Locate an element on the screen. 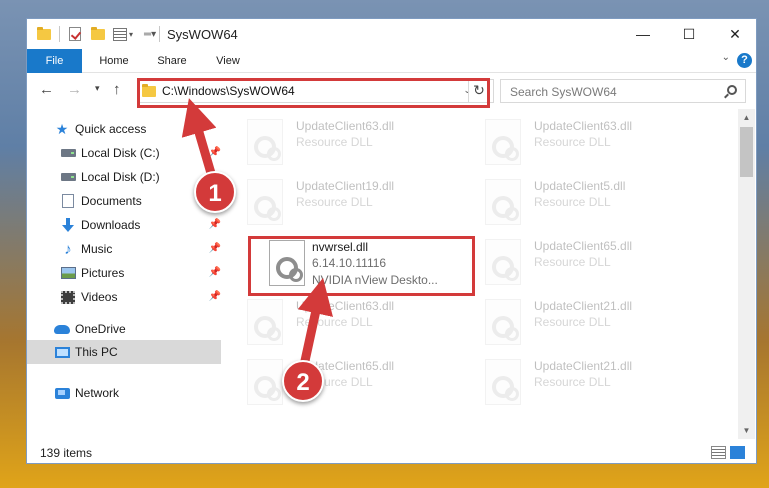 The width and height of the screenshot is (769, 488). new-folder-icon is located at coordinates (98, 34).